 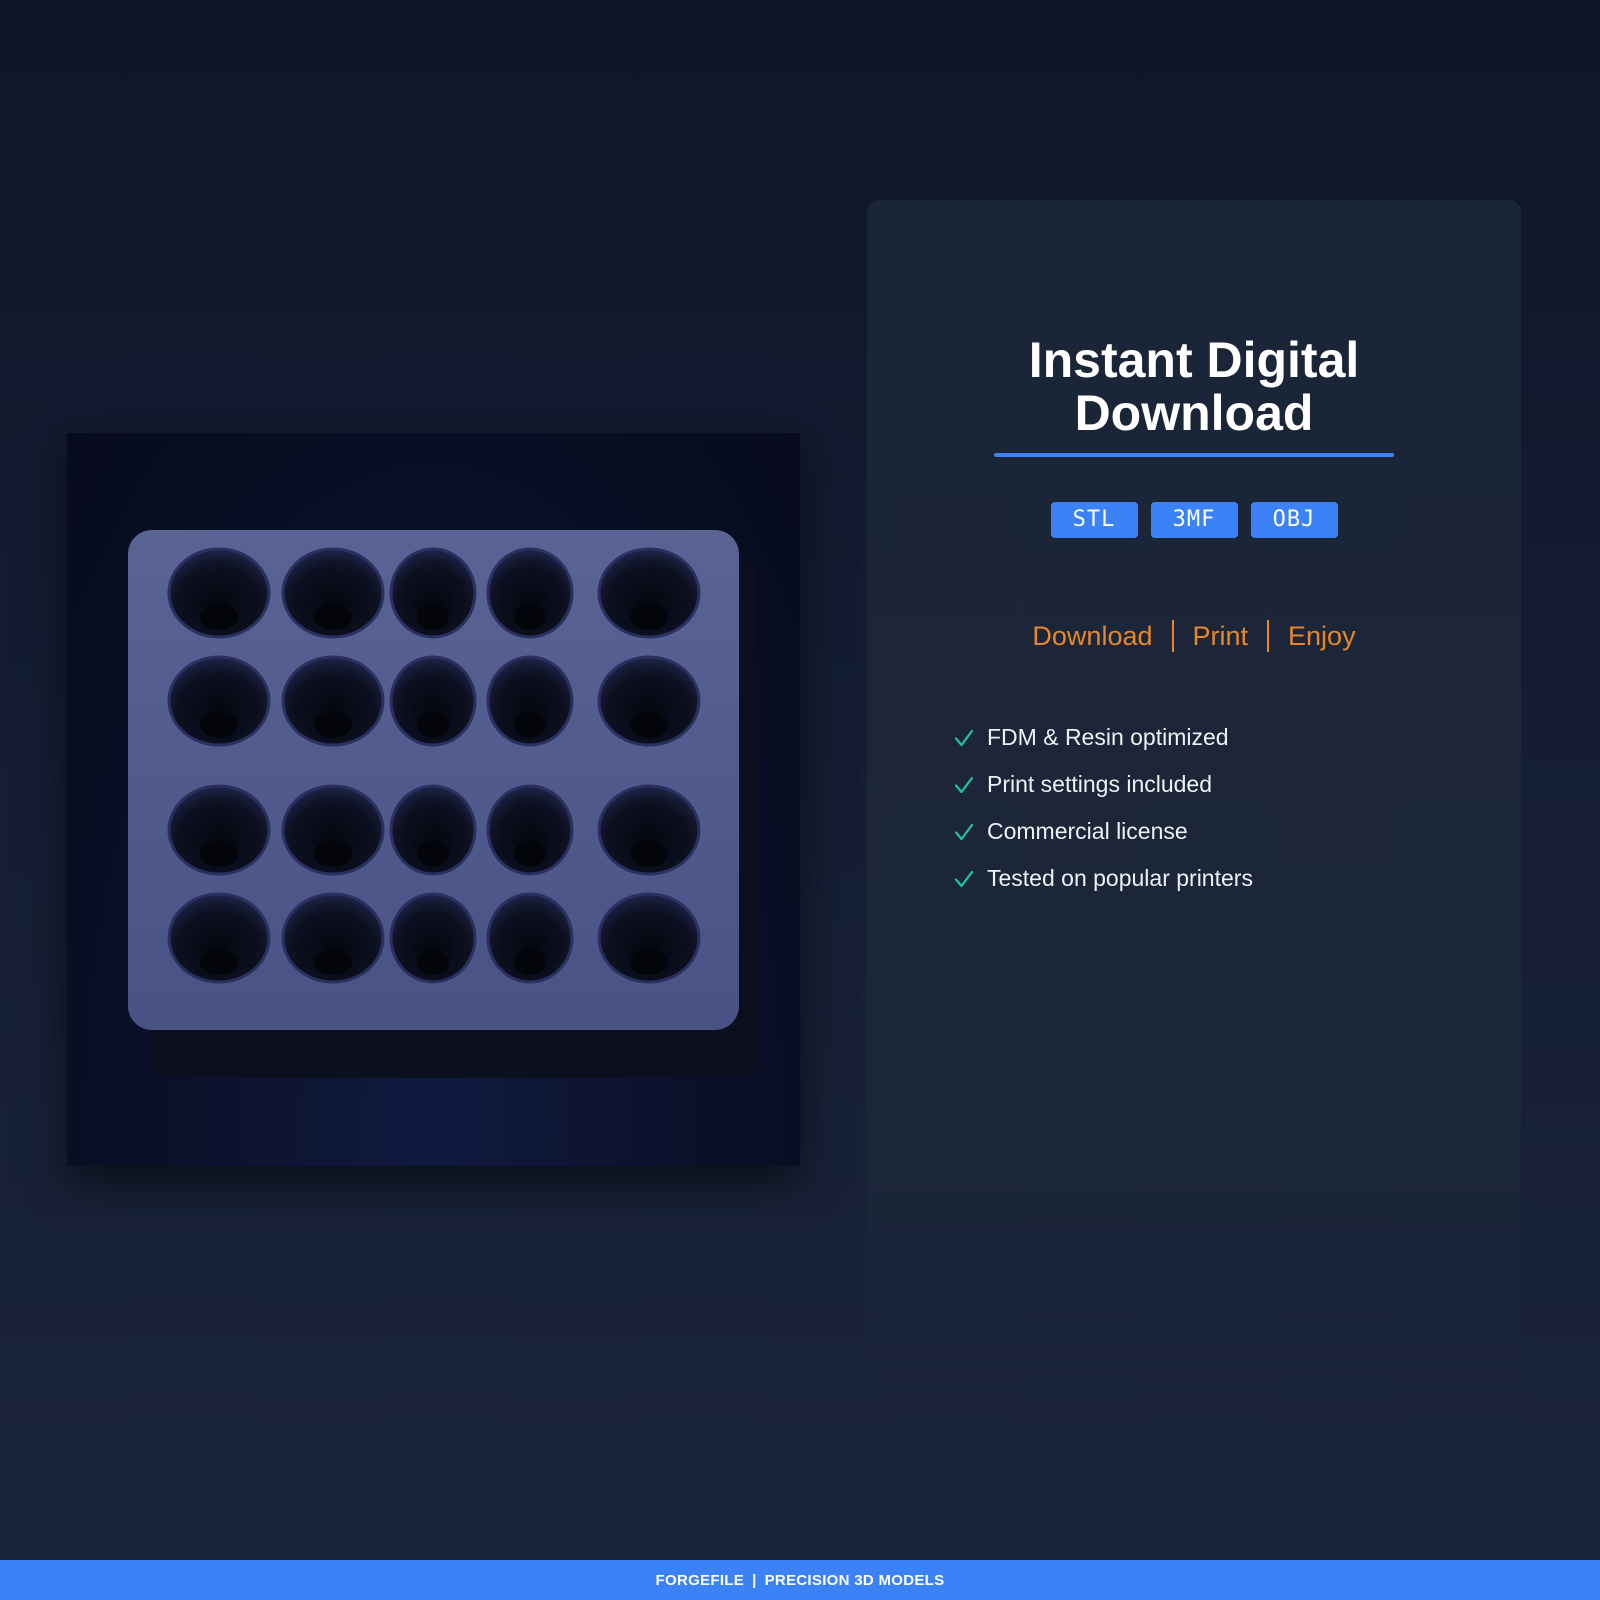 I want to click on format-badges: STL 3MF OBJ, so click(x=1194, y=520).